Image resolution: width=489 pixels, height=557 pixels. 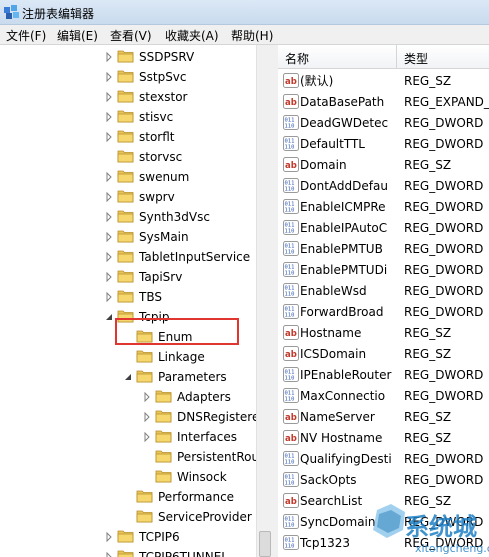 I want to click on tree-item: SstpSvc, so click(x=128, y=77).